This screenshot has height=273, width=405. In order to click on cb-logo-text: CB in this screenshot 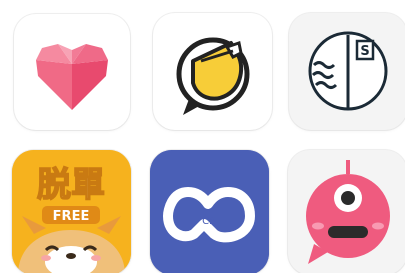, I will do `click(209, 221)`.